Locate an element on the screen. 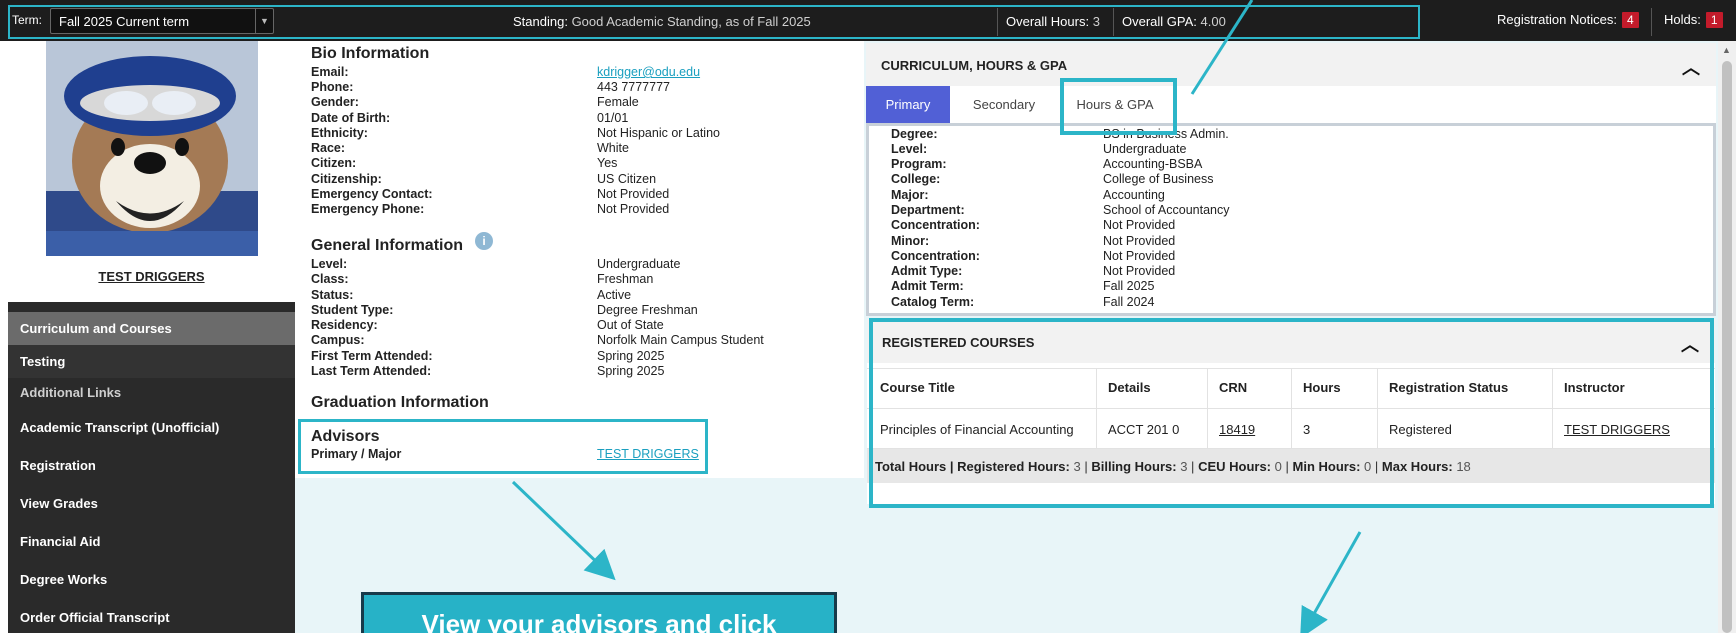  holds-label: Holds: is located at coordinates (1682, 19).